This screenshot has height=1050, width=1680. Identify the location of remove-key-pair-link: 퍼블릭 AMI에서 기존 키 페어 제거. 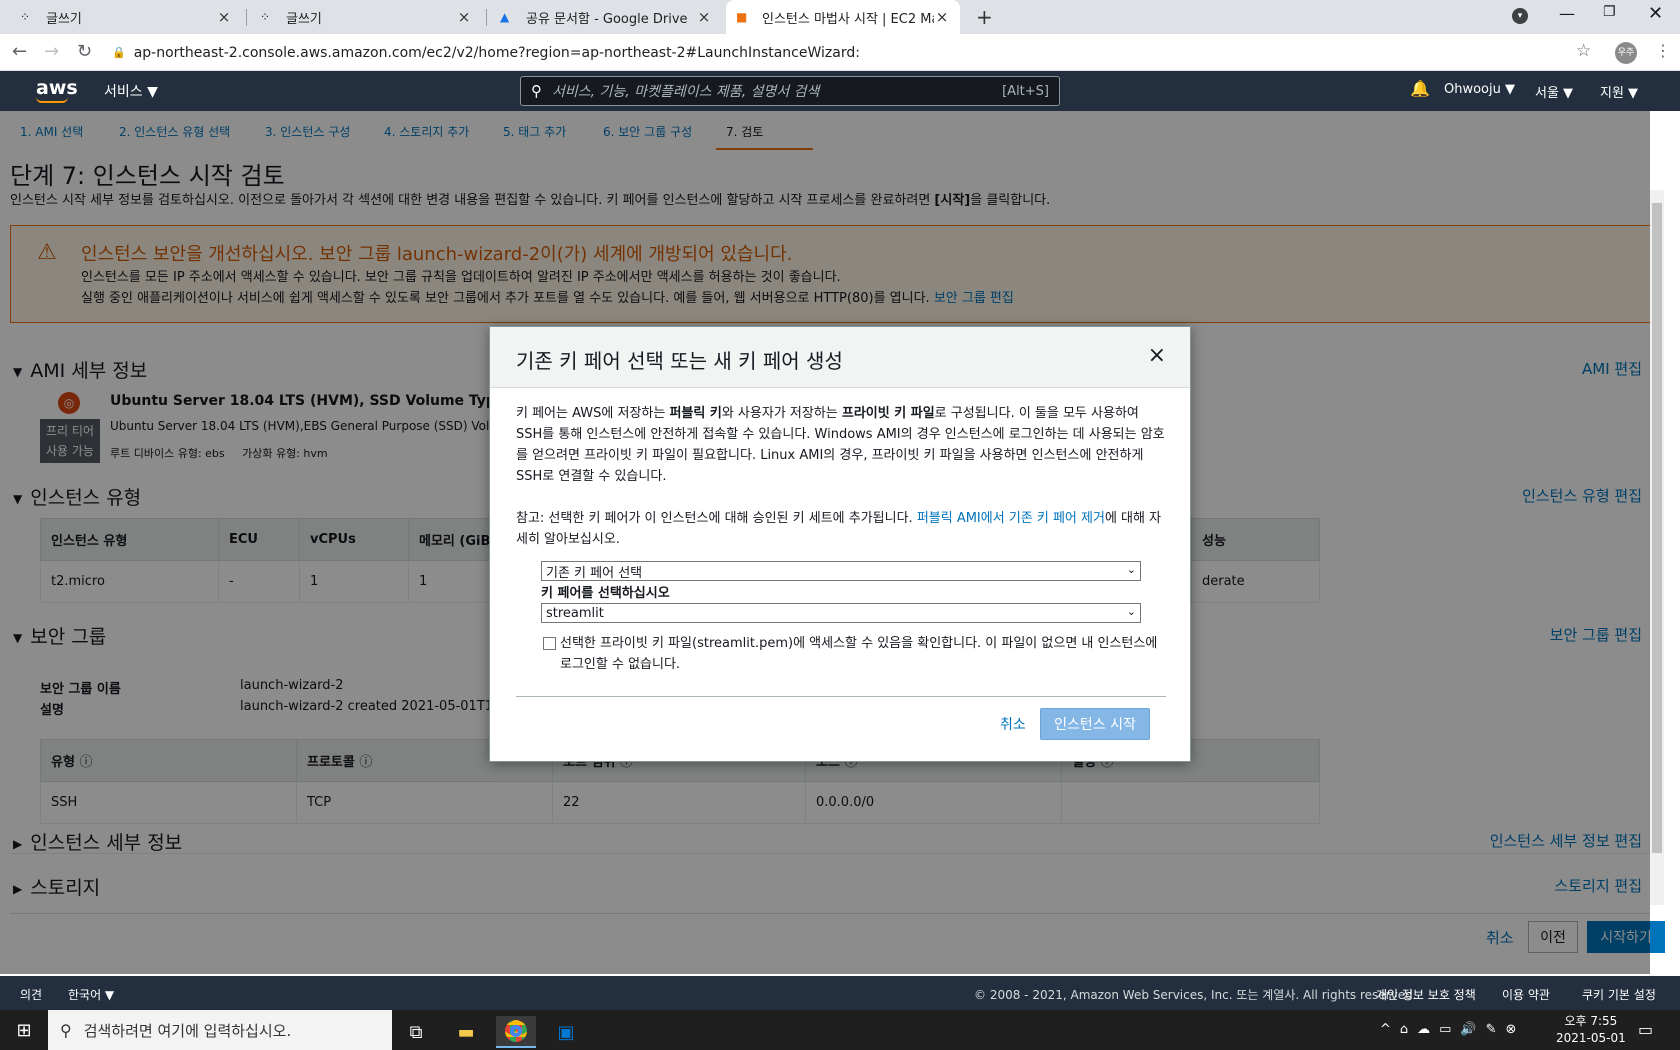
(1011, 518).